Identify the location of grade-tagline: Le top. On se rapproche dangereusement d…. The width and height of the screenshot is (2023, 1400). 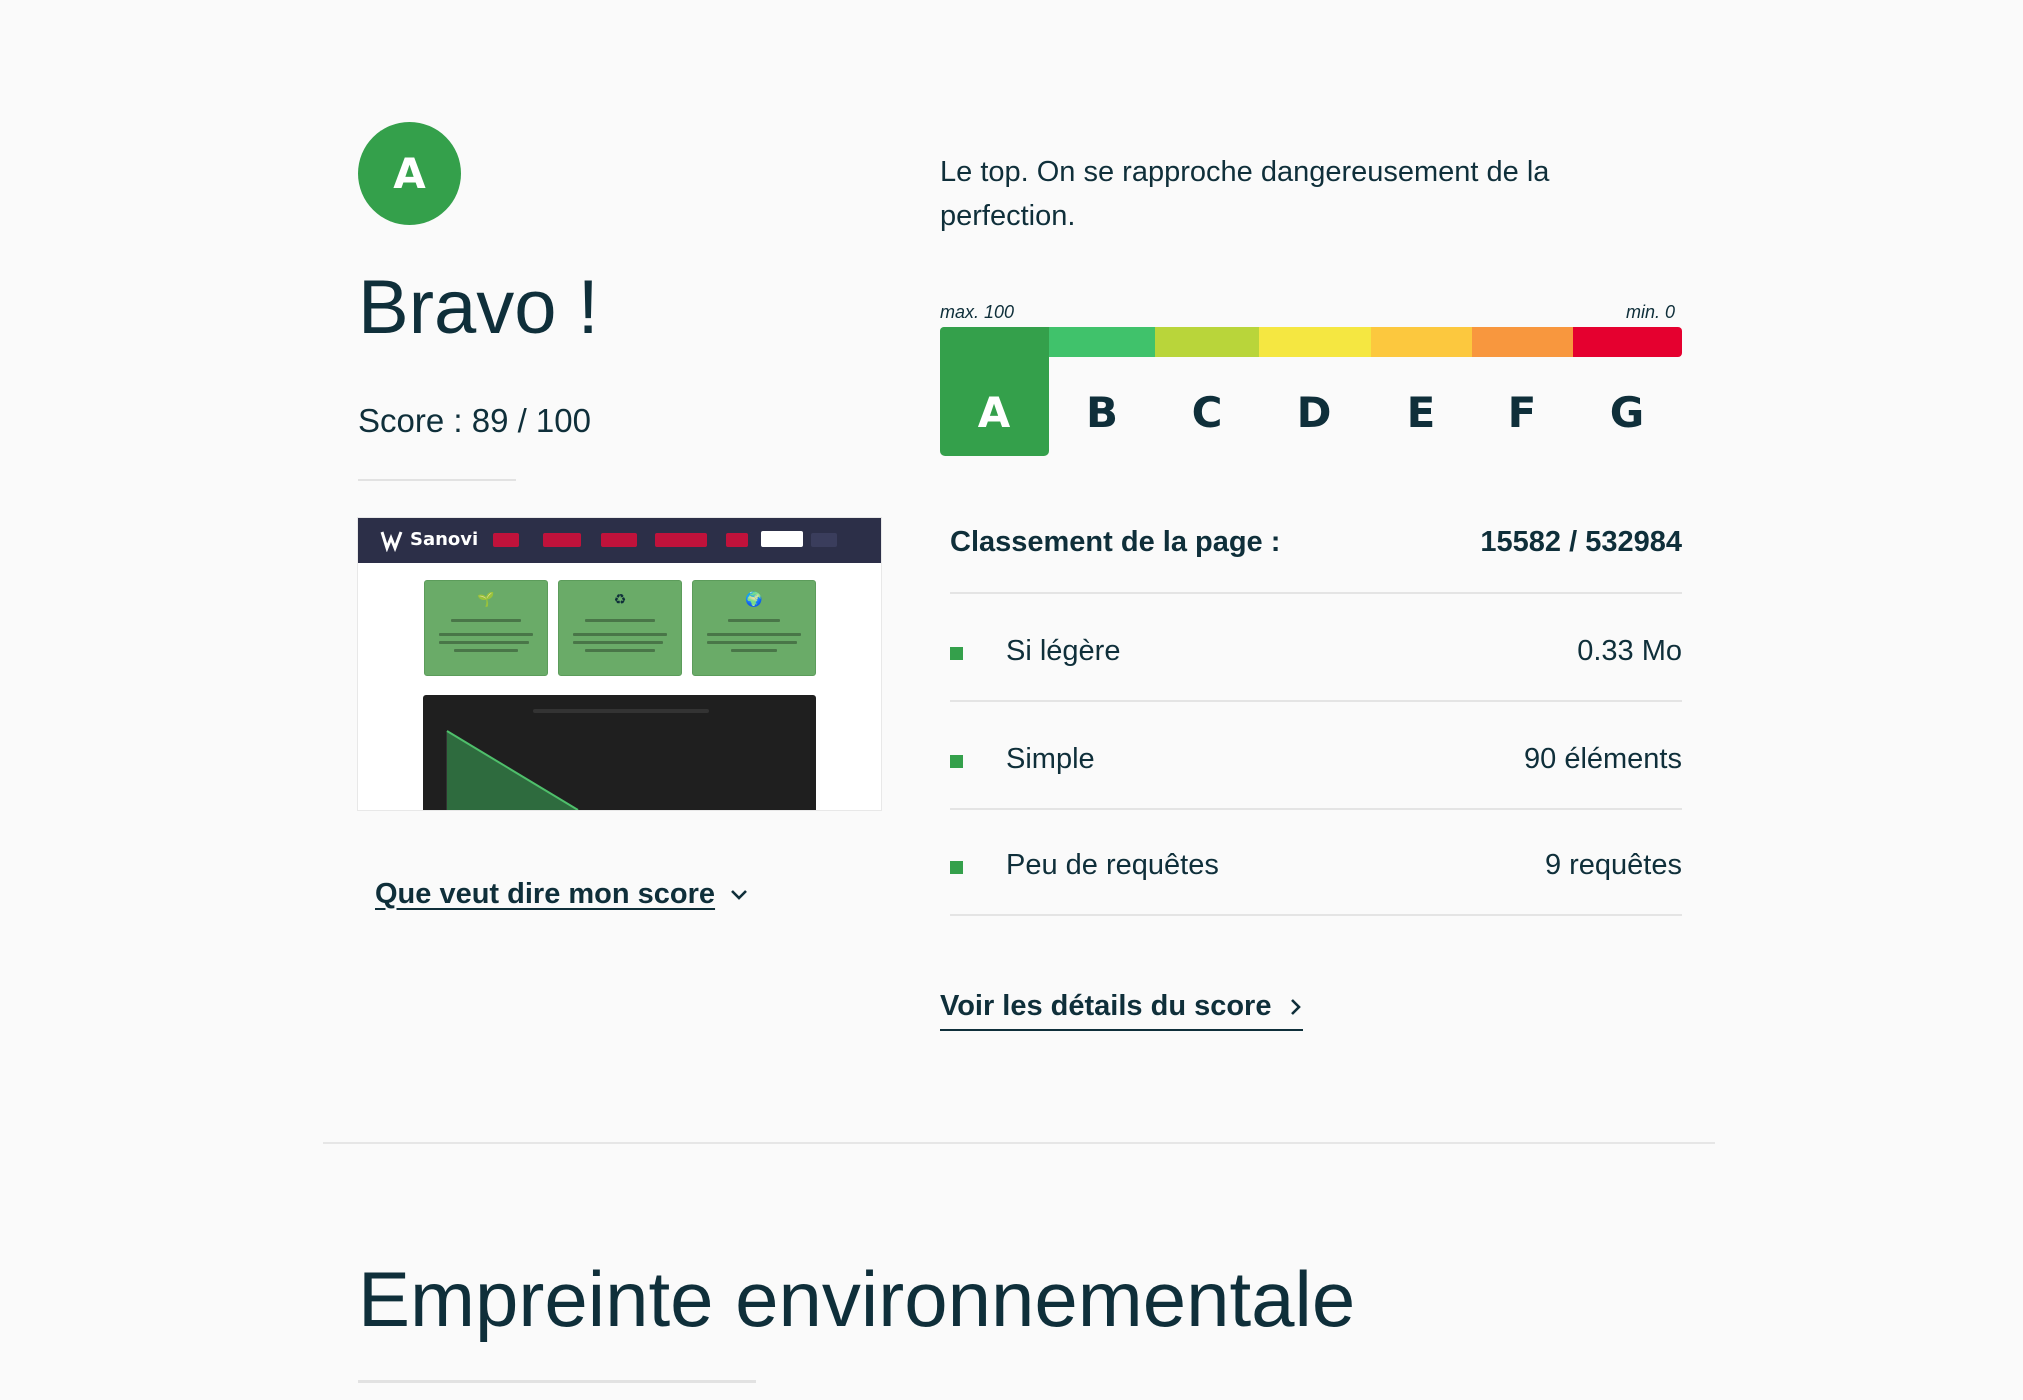
(1245, 194).